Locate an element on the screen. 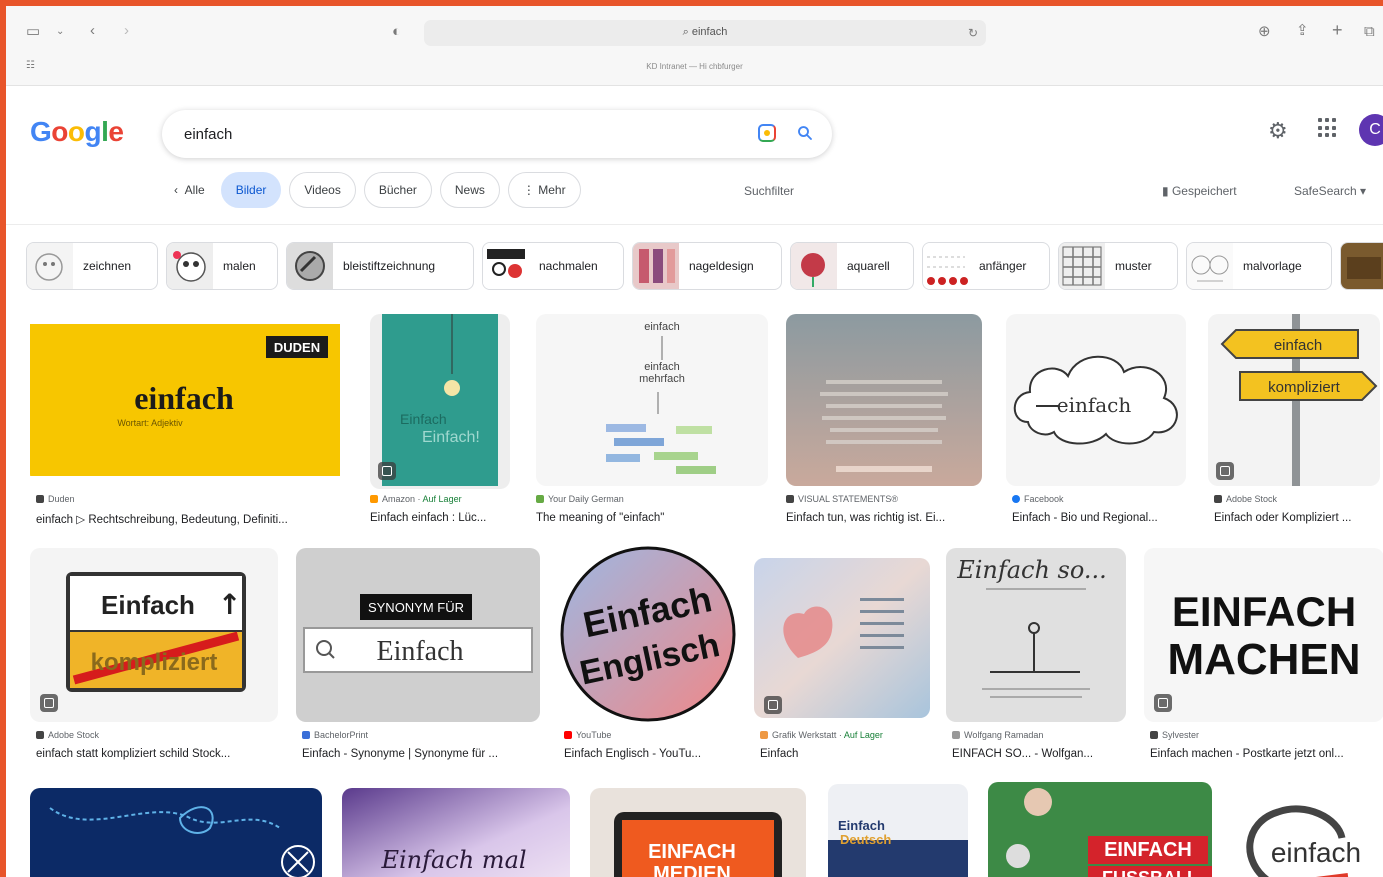 The width and height of the screenshot is (1383, 877). chip-aquarell: aquarell is located at coordinates (852, 266).